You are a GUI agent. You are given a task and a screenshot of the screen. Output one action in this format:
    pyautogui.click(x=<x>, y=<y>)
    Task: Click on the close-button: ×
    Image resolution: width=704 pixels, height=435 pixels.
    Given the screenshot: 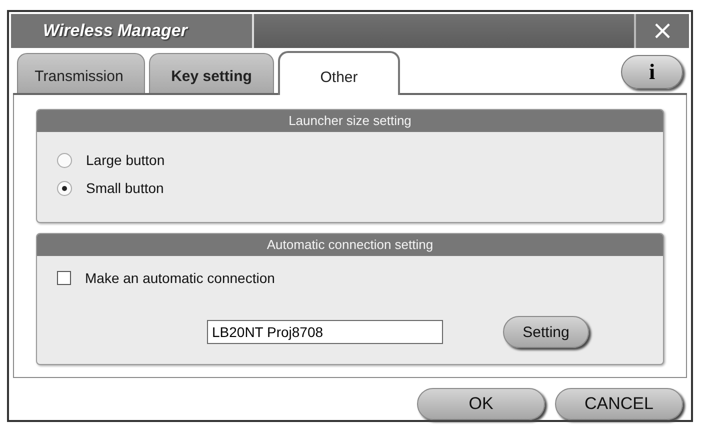 What is the action you would take?
    pyautogui.click(x=661, y=31)
    